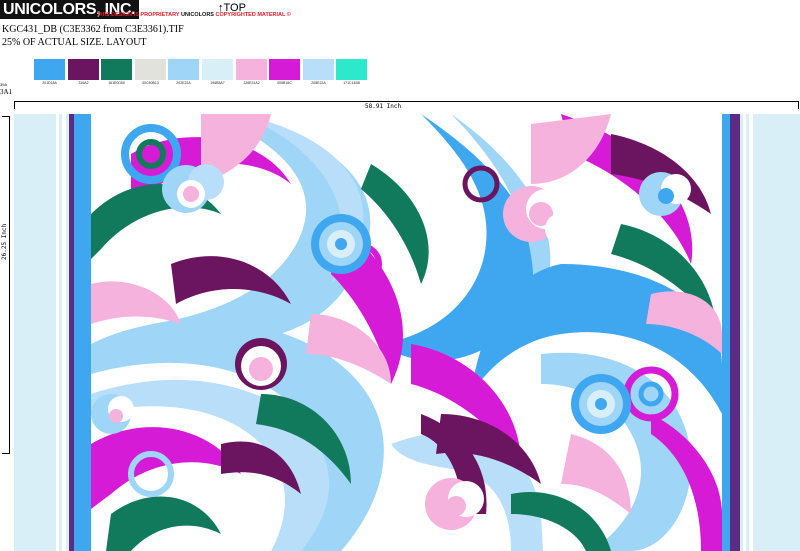  Describe the element at coordinates (139, 15) in the screenshot. I see `notice-prefix: THIS DESIGN IS PROPRIETARY` at that location.